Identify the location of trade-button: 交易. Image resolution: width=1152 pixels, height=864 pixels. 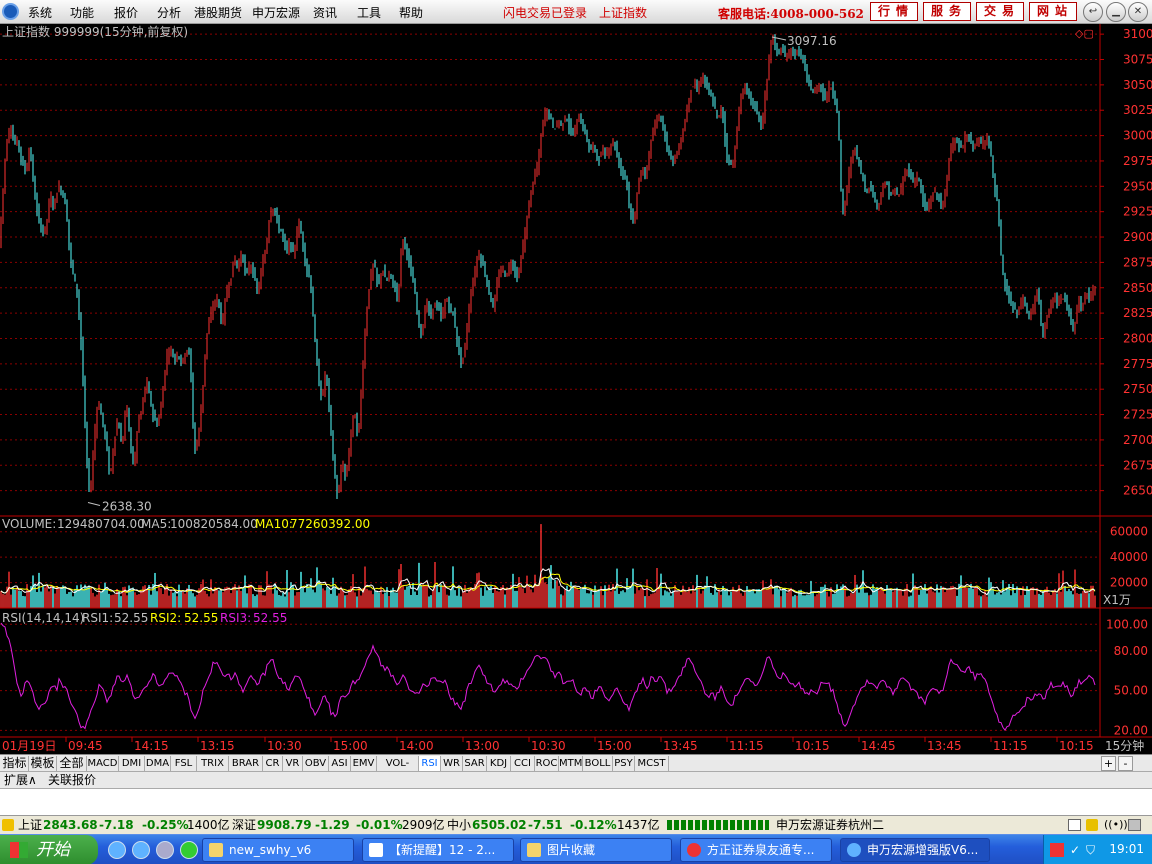
(1000, 11).